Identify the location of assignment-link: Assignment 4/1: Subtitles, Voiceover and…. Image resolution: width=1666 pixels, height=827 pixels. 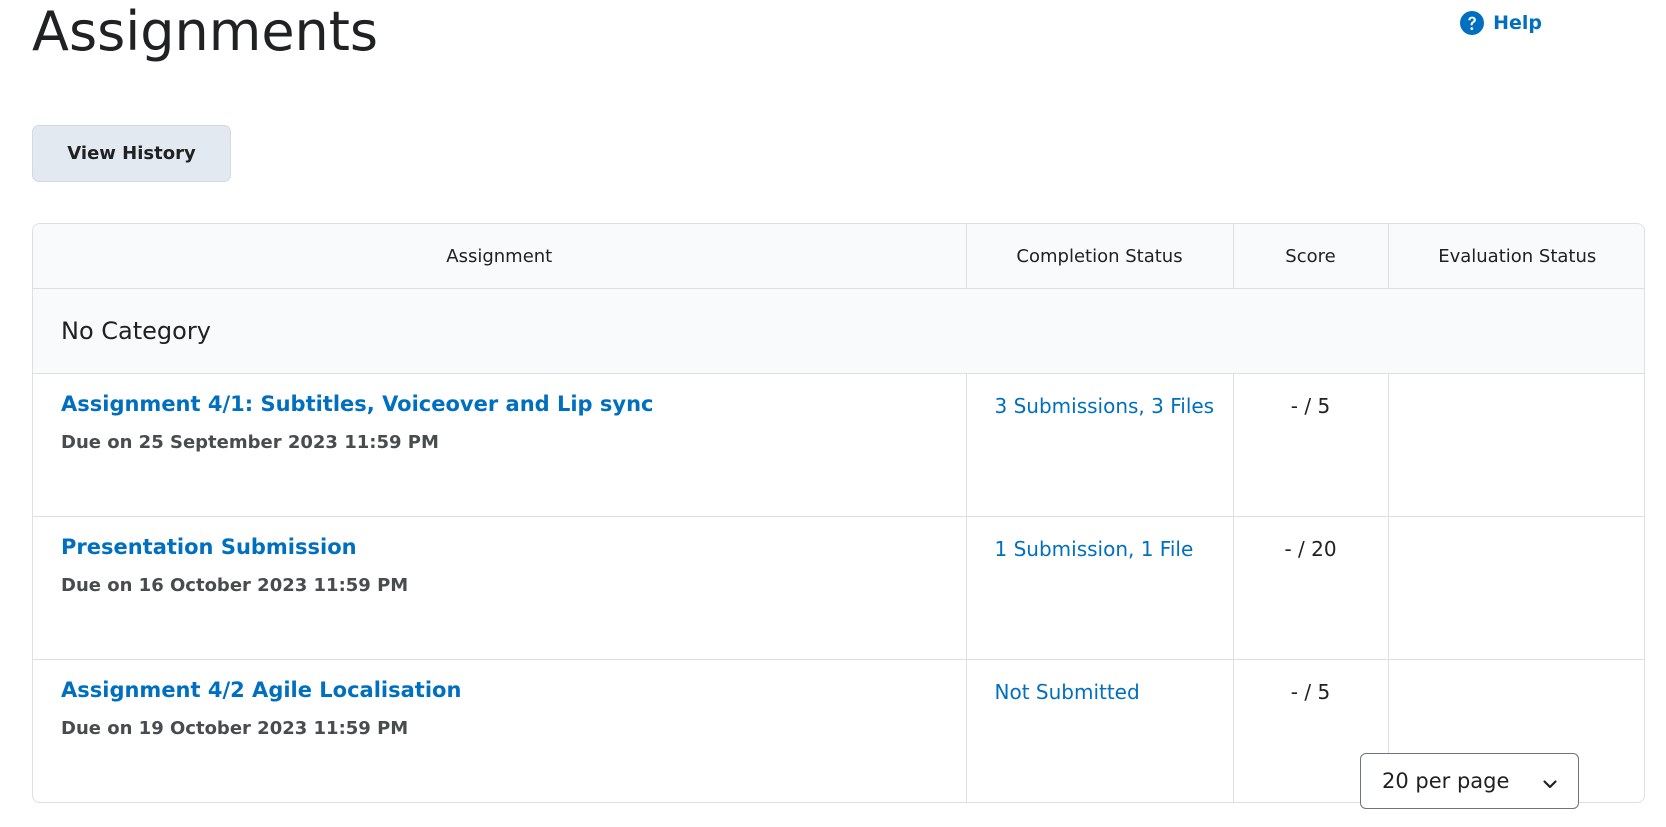
(357, 404).